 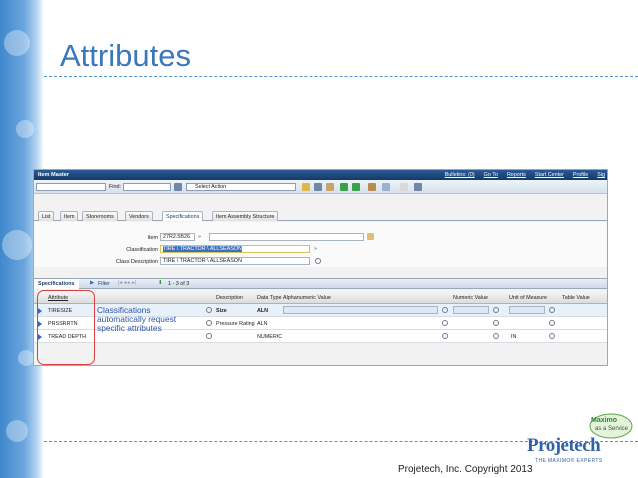 I want to click on attribute-highlight-box, so click(x=66, y=327).